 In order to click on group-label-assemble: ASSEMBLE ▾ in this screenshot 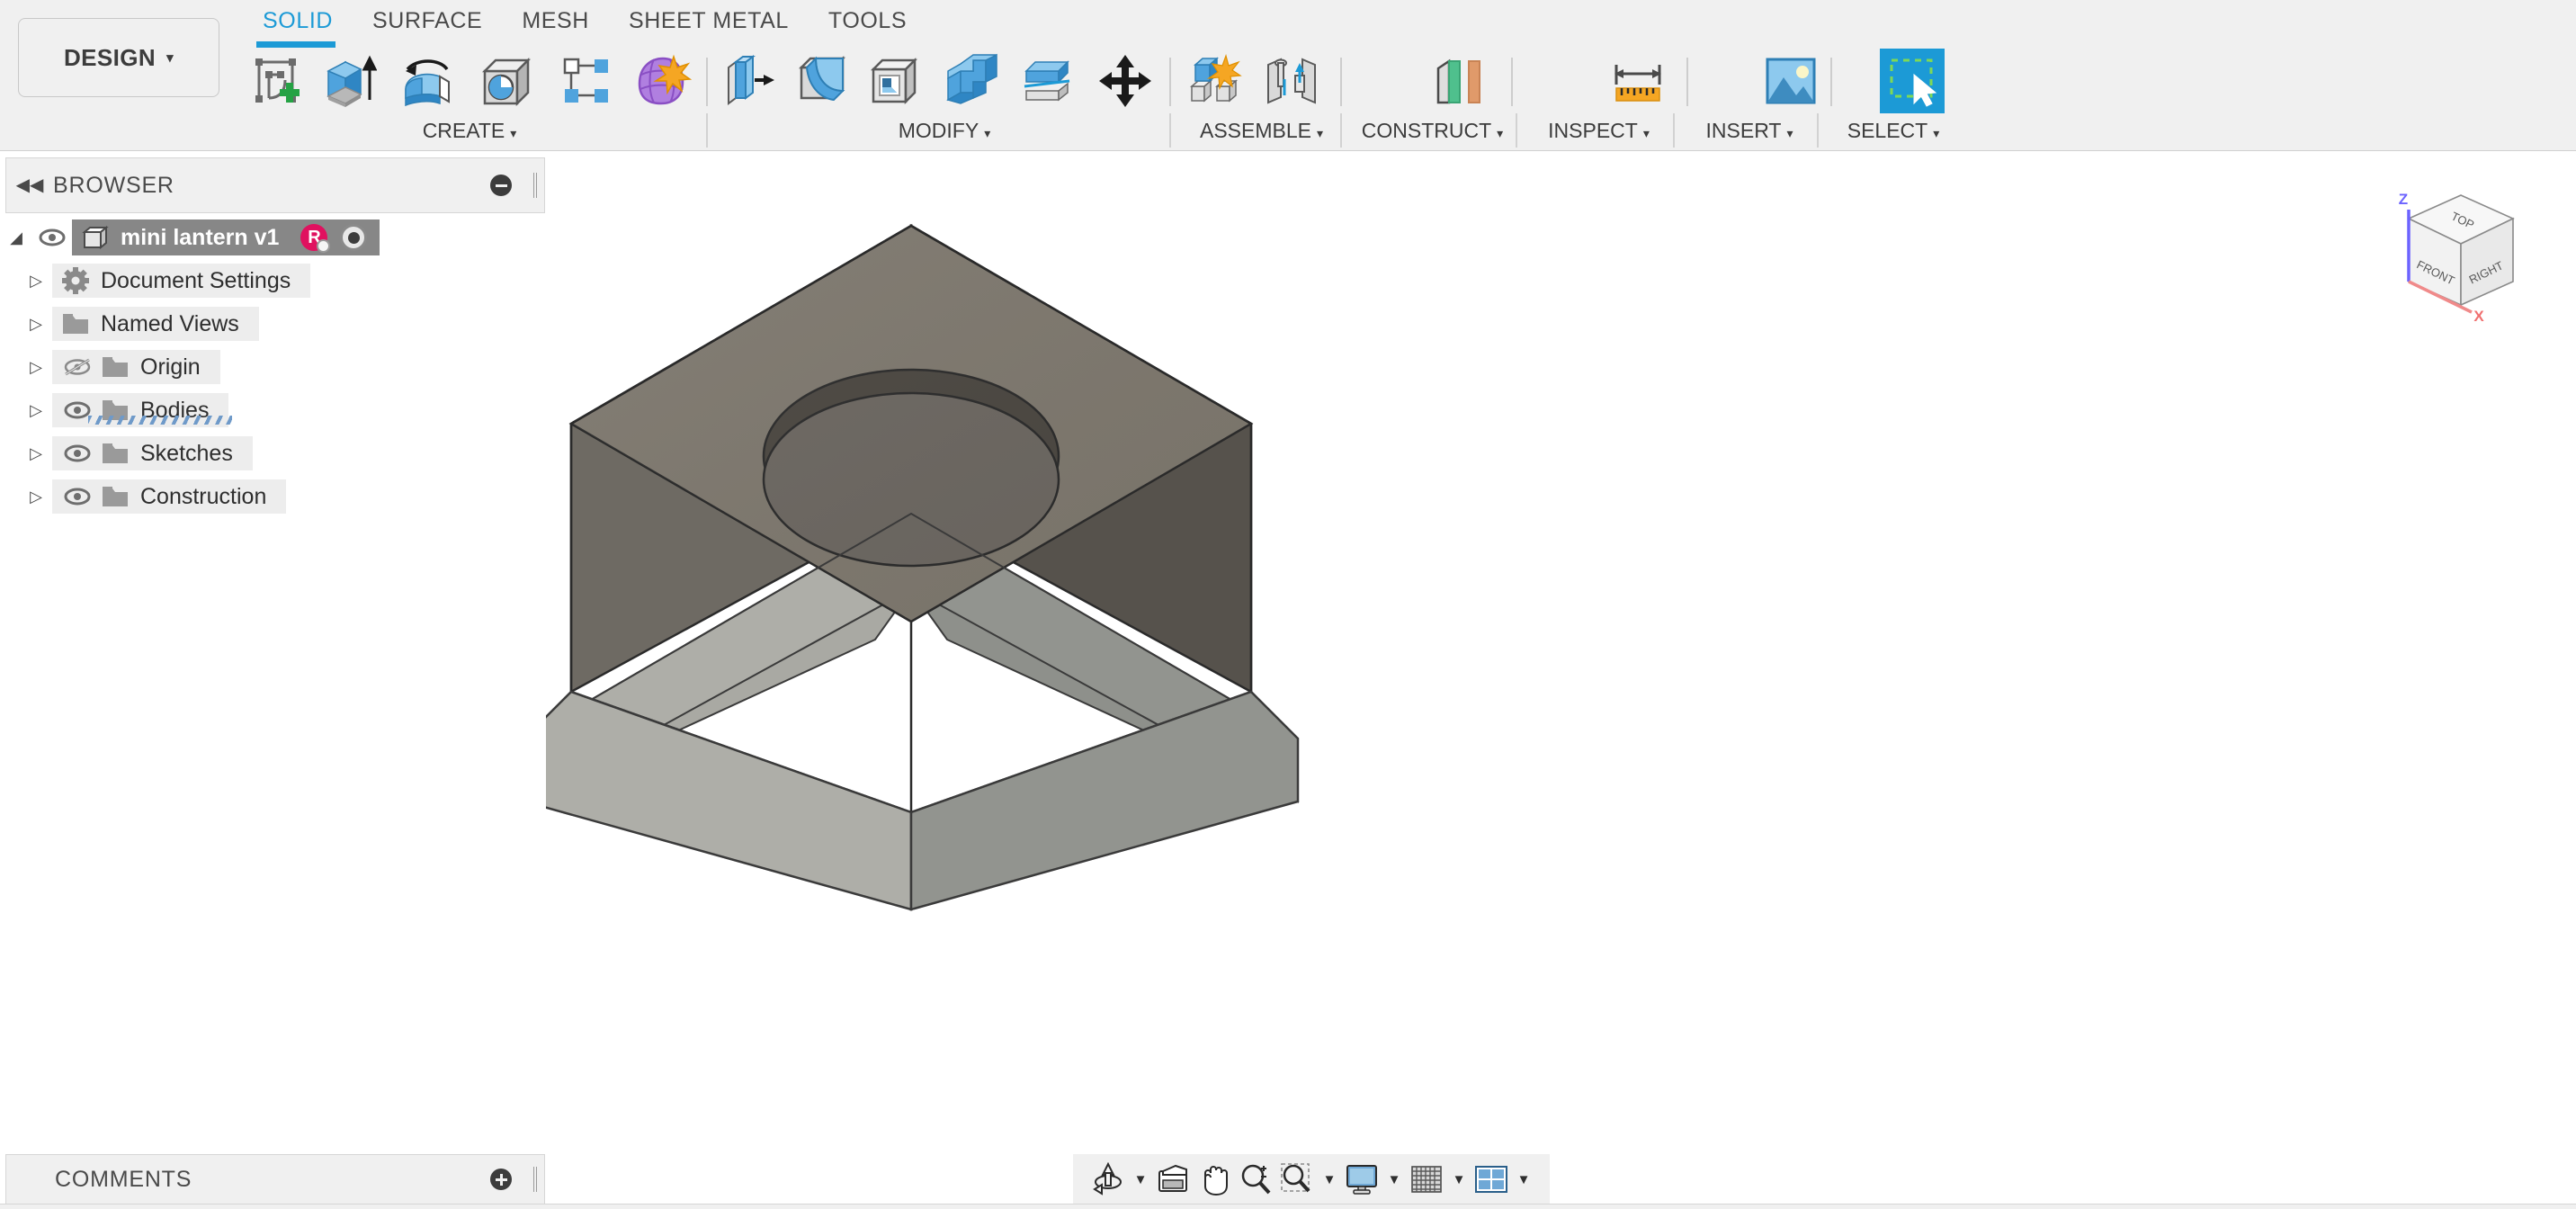, I will do `click(1261, 130)`.